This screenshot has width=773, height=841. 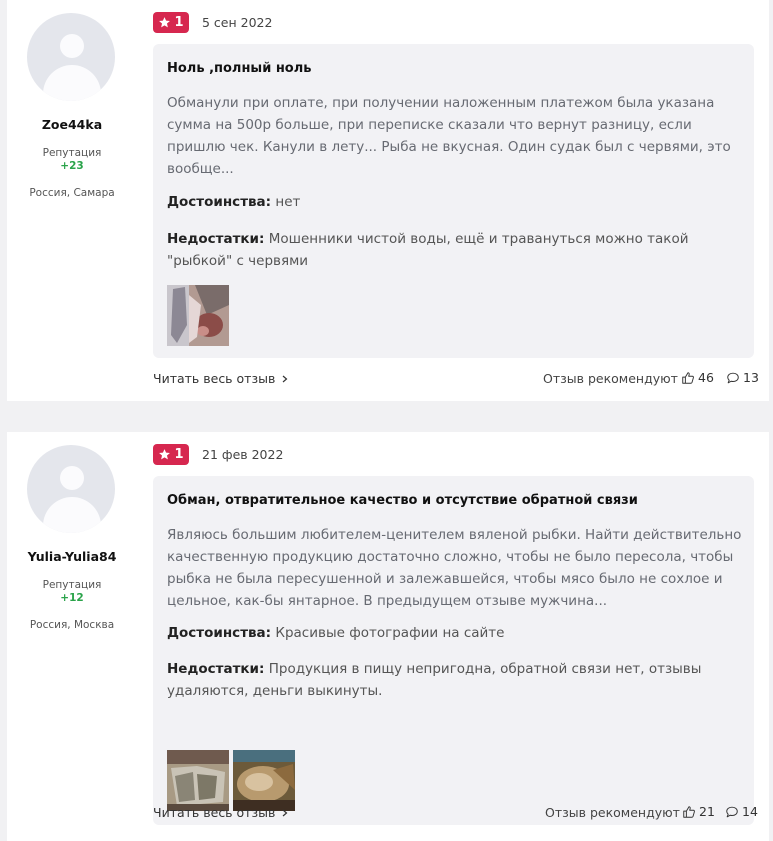 I want to click on pros-text: Красивые фотографии на сайте, so click(x=390, y=633).